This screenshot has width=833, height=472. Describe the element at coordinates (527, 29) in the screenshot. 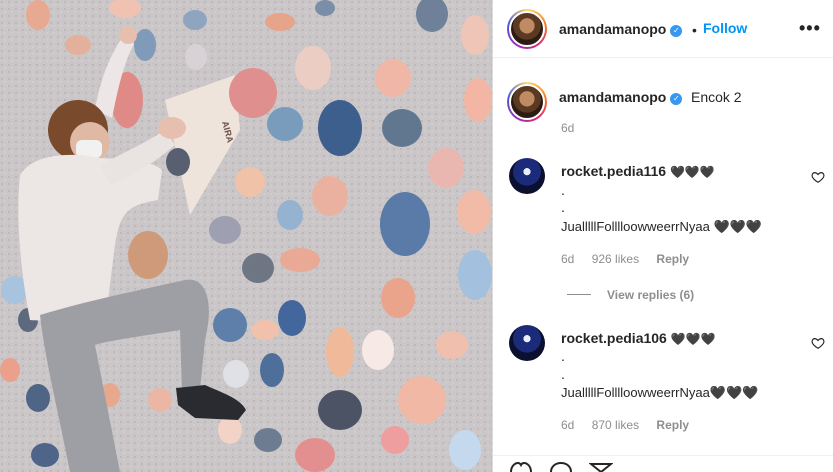

I see `author-avatar` at that location.